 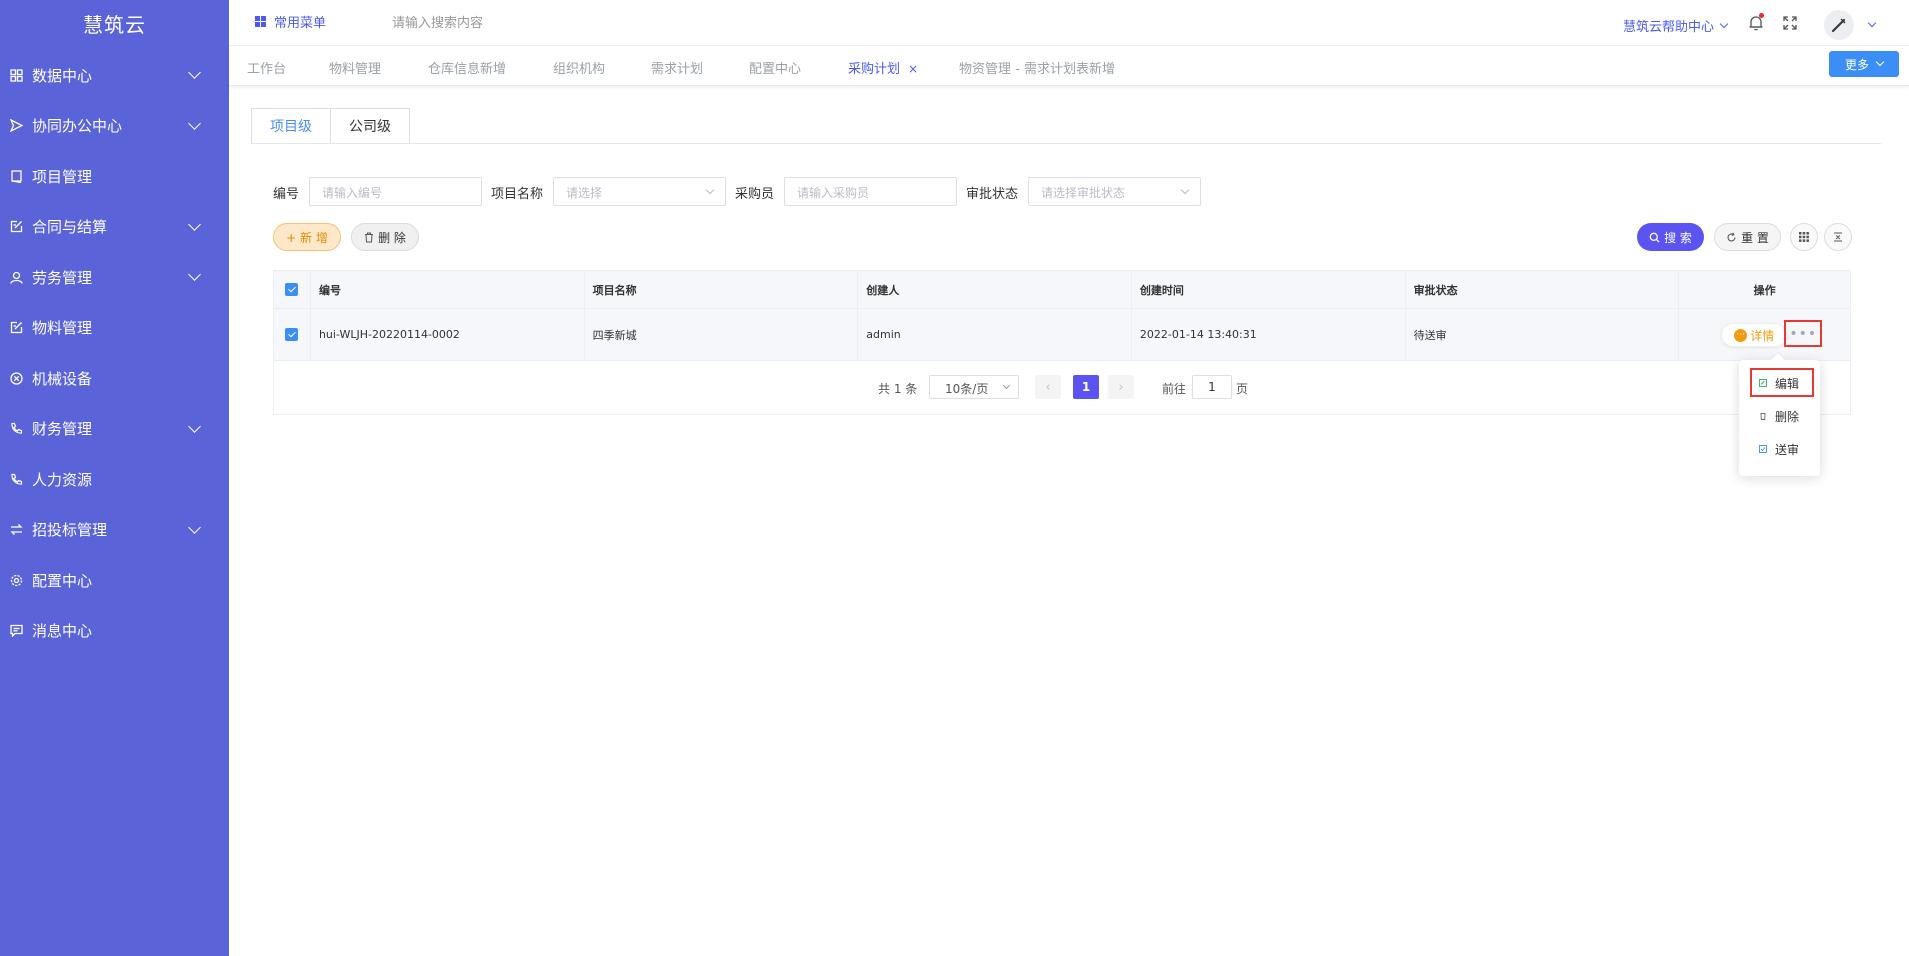 I want to click on delete-button: 删 除, so click(x=385, y=237).